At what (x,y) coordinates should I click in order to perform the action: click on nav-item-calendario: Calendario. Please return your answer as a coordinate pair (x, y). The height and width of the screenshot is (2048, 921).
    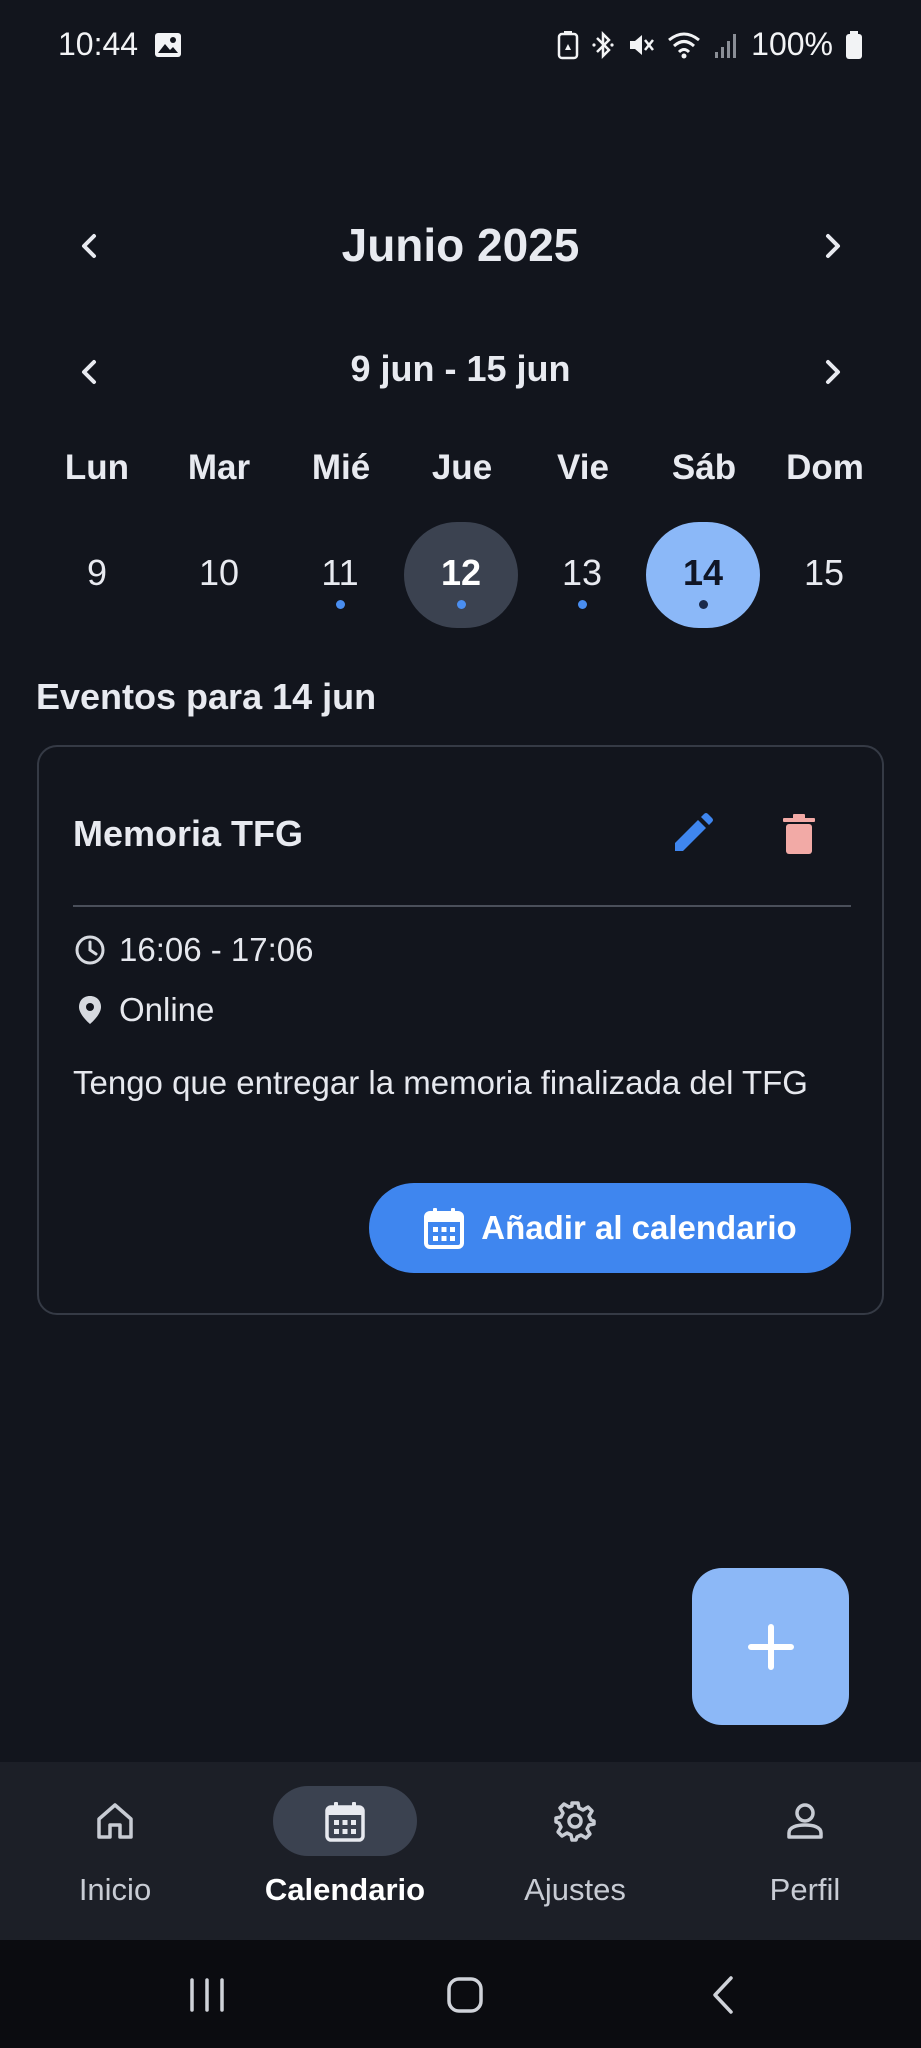
    Looking at the image, I should click on (345, 1851).